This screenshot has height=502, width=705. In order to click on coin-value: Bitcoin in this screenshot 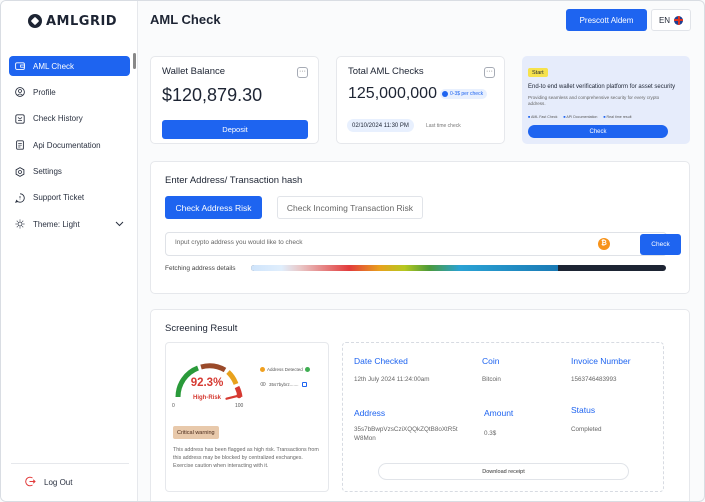, I will do `click(491, 379)`.